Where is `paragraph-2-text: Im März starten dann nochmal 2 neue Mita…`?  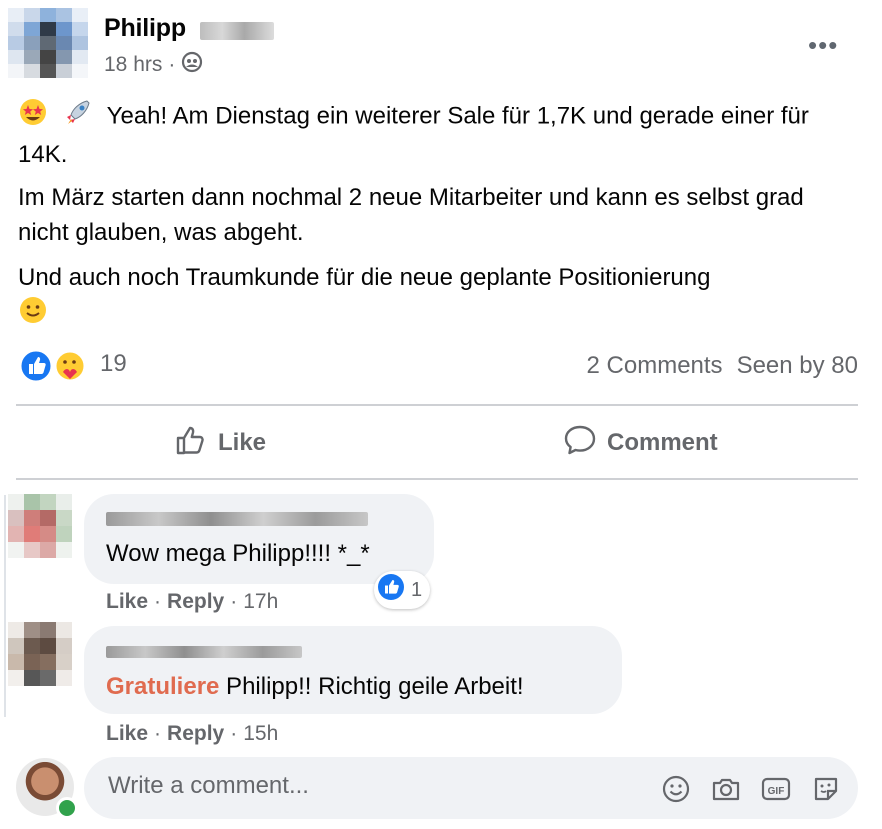
paragraph-2-text: Im März starten dann nochmal 2 neue Mita… is located at coordinates (411, 215).